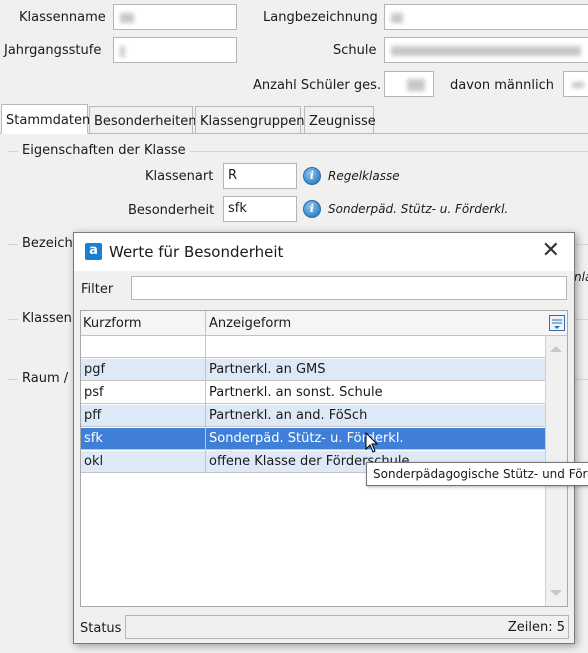 The height and width of the screenshot is (653, 588). Describe the element at coordinates (93, 415) in the screenshot. I see `cell-kurzform: pff` at that location.